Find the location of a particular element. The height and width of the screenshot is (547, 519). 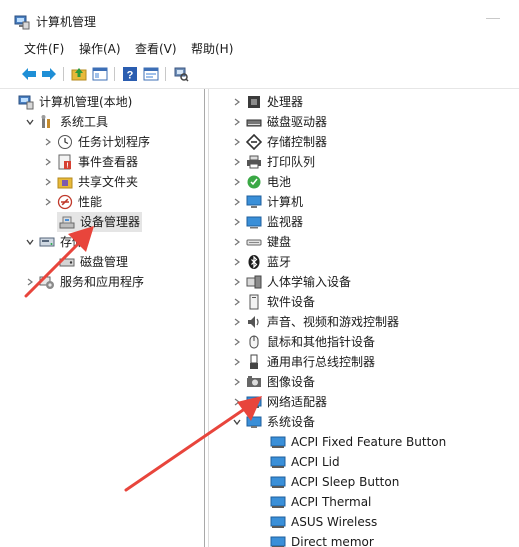

device-category-label: 图像设备 is located at coordinates (291, 382).